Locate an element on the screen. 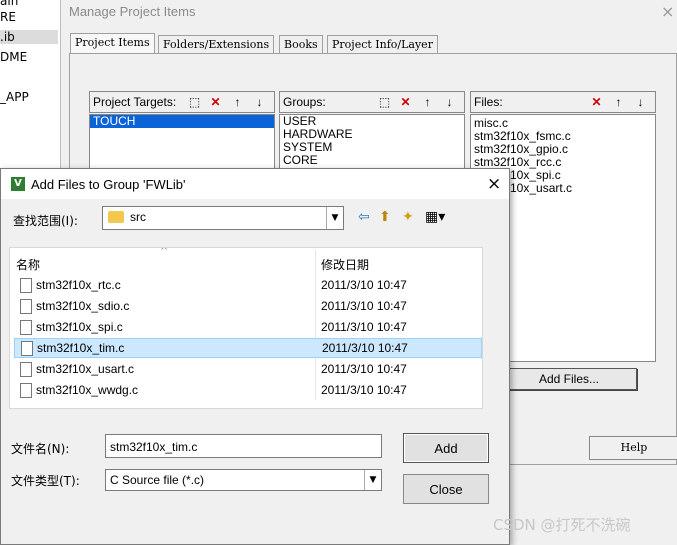  lookin-value: src is located at coordinates (138, 217).